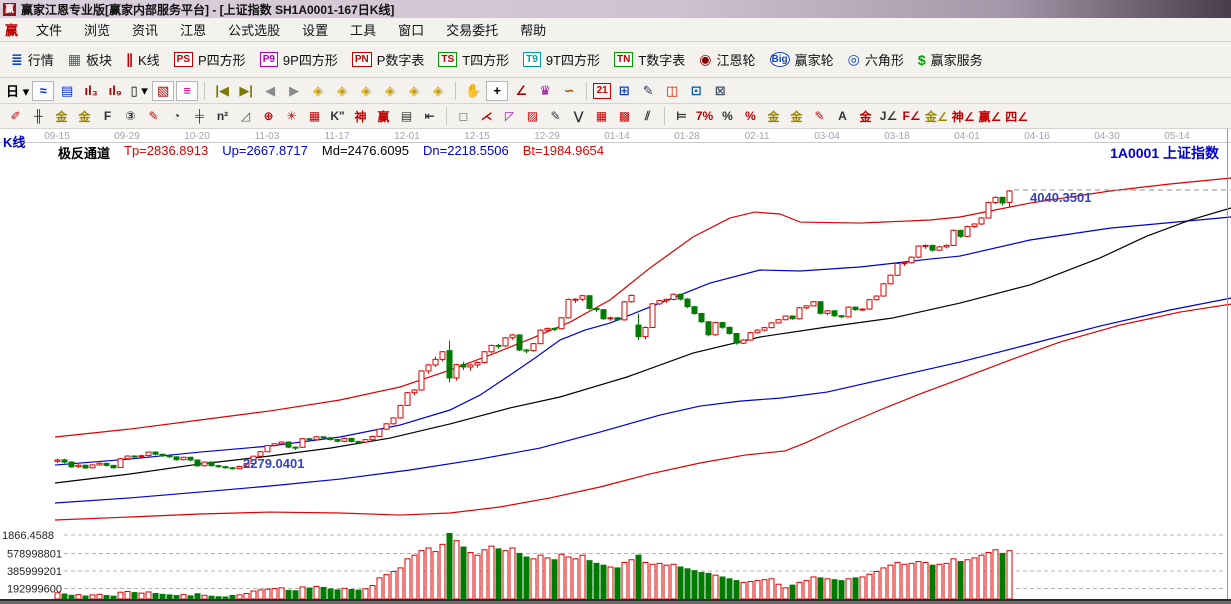 The image size is (1231, 604). I want to click on candle-style-dropdown: ▯ ▾, so click(139, 91).